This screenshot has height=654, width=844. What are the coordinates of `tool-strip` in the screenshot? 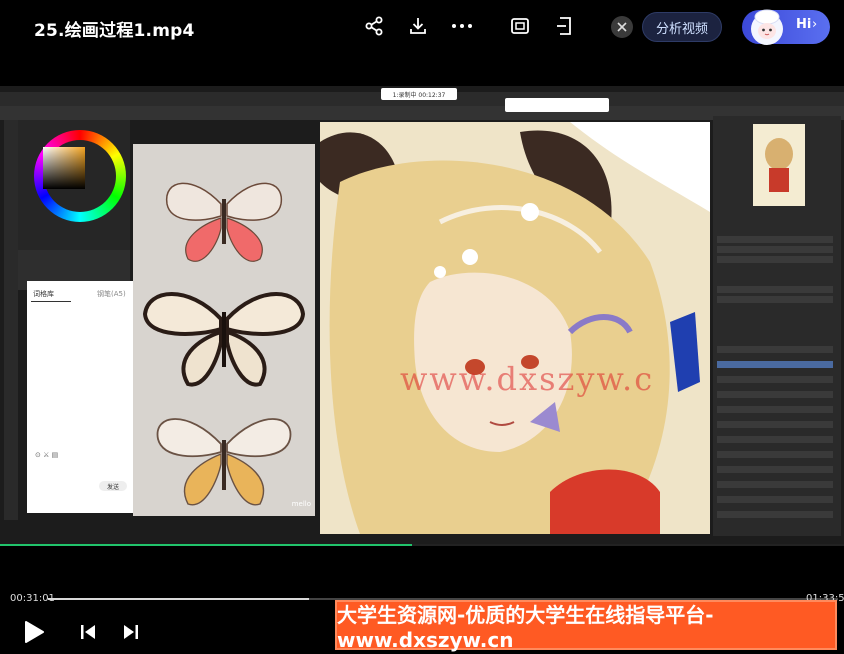 It's located at (11, 320).